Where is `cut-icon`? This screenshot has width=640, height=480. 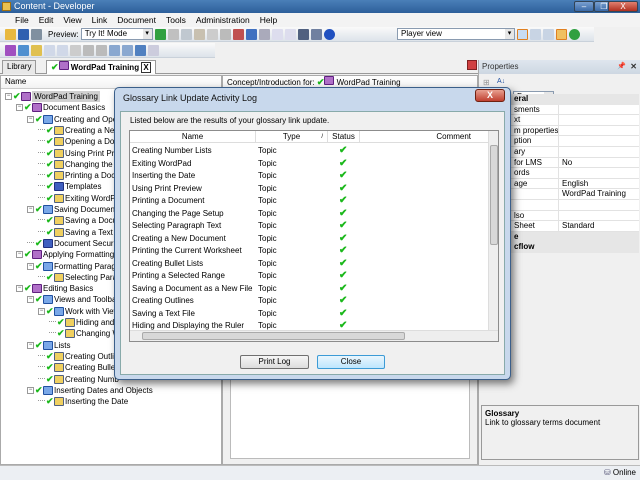
cut-icon is located at coordinates (173, 34).